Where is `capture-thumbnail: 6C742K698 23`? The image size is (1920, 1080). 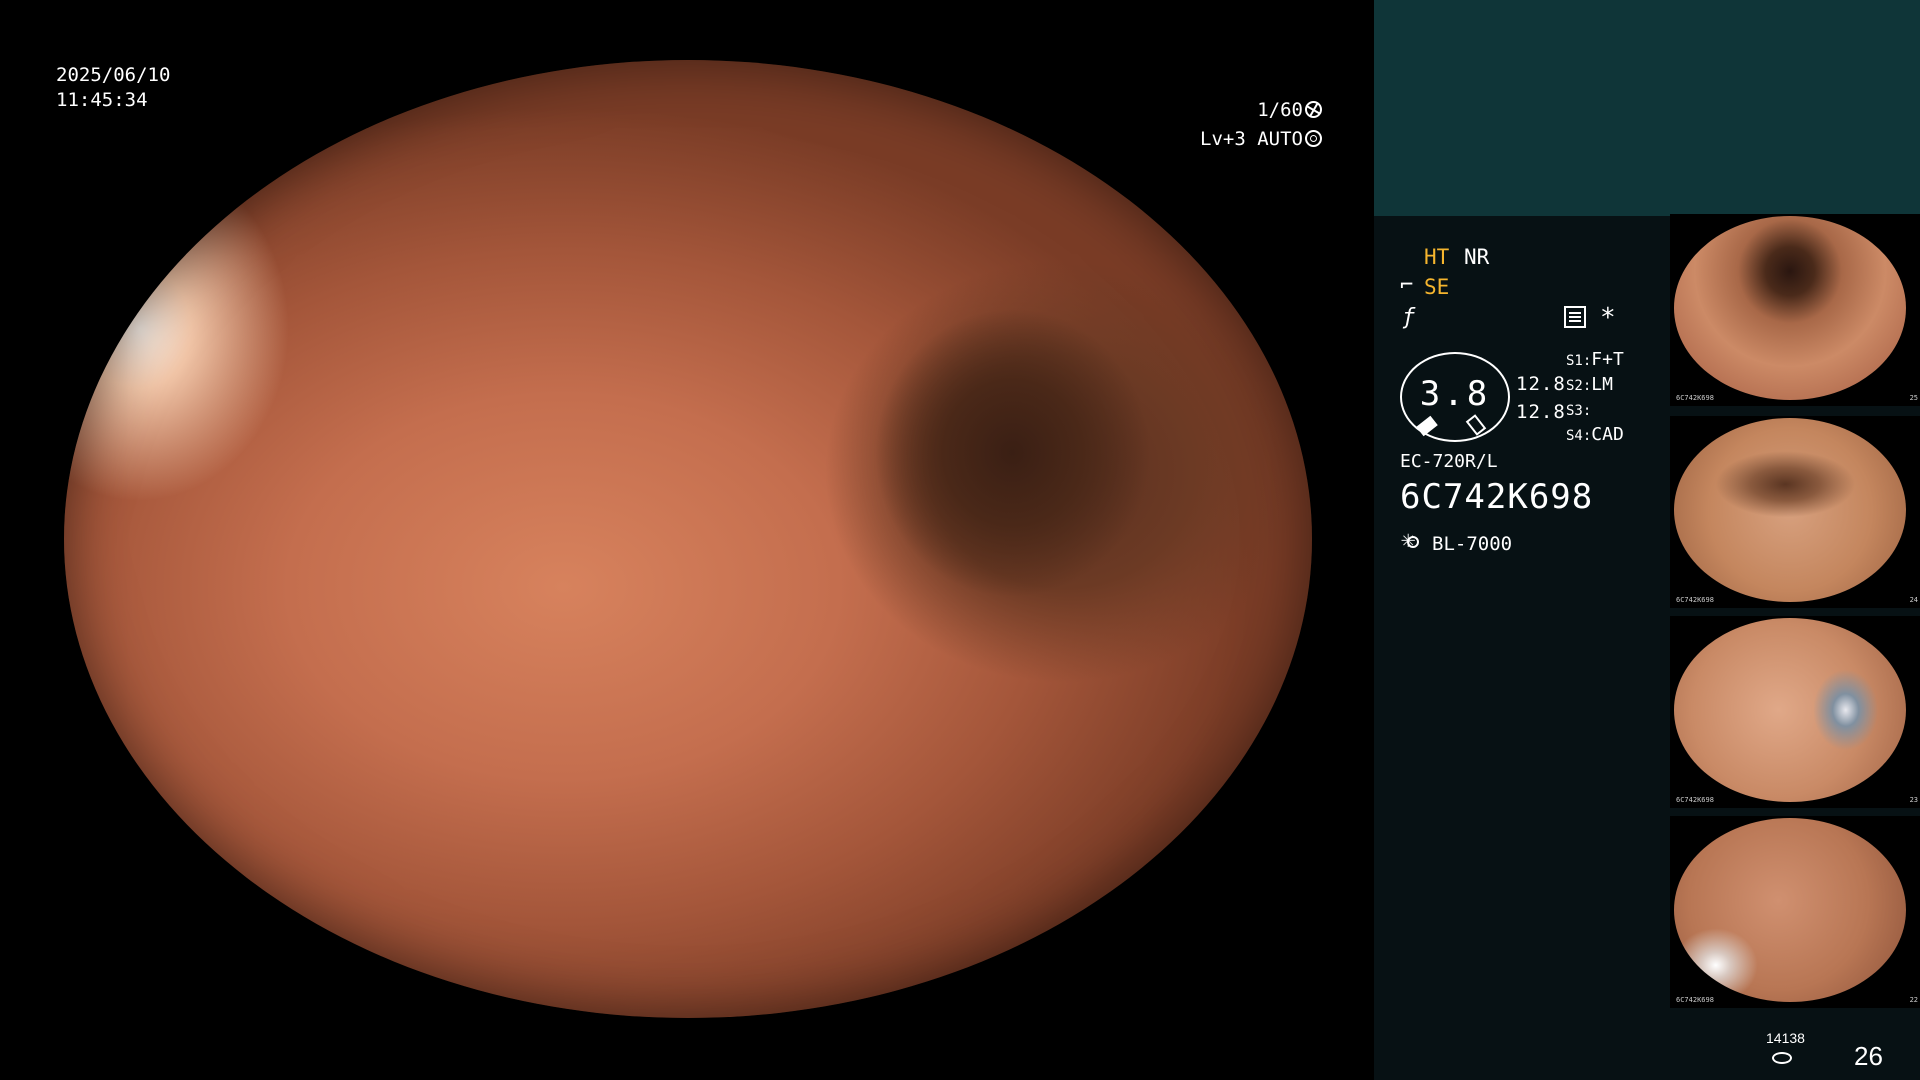 capture-thumbnail: 6C742K698 23 is located at coordinates (1795, 712).